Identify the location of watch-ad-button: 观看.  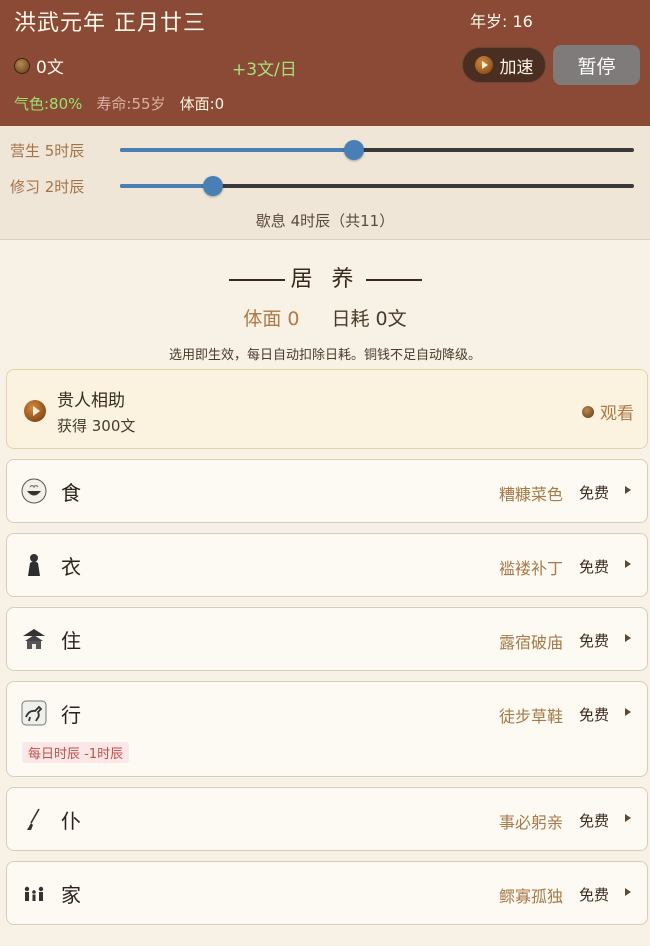
(608, 411).